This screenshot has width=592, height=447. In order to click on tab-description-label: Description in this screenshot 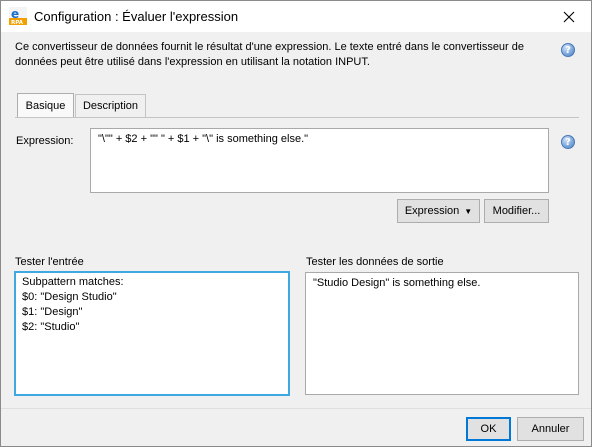, I will do `click(110, 106)`.